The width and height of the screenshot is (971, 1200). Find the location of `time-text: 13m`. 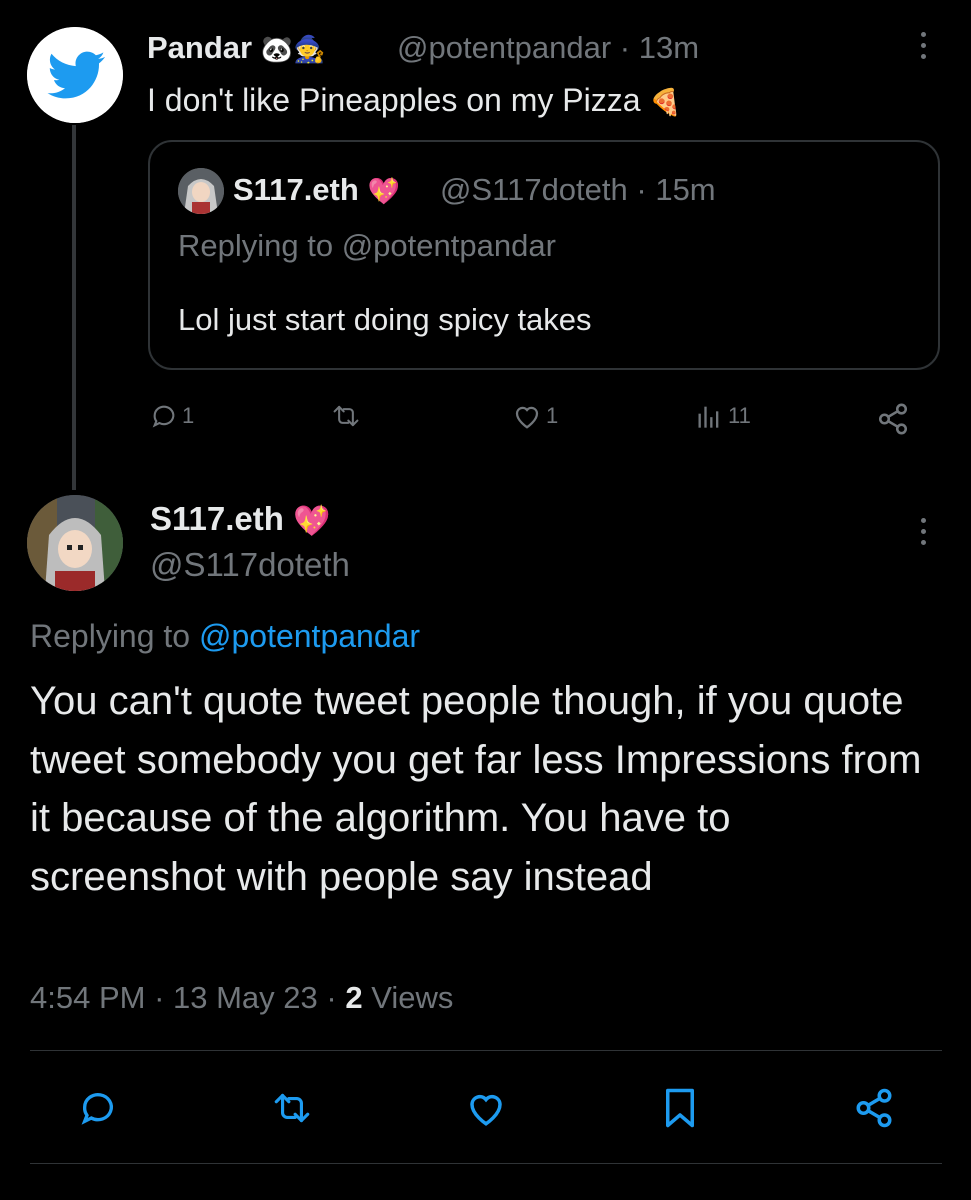

time-text: 13m is located at coordinates (669, 47).